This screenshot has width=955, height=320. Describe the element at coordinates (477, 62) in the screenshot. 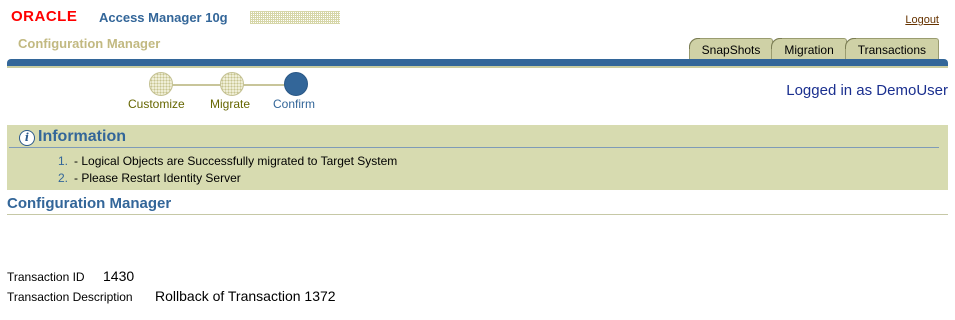

I see `navigation-bar` at that location.